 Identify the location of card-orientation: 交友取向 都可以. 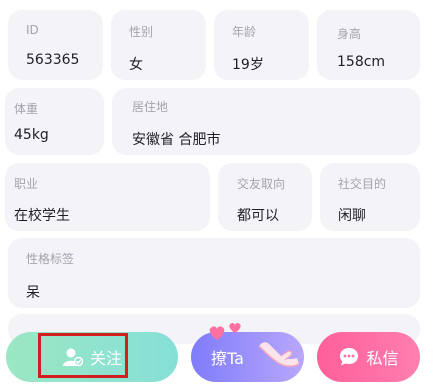
(265, 197).